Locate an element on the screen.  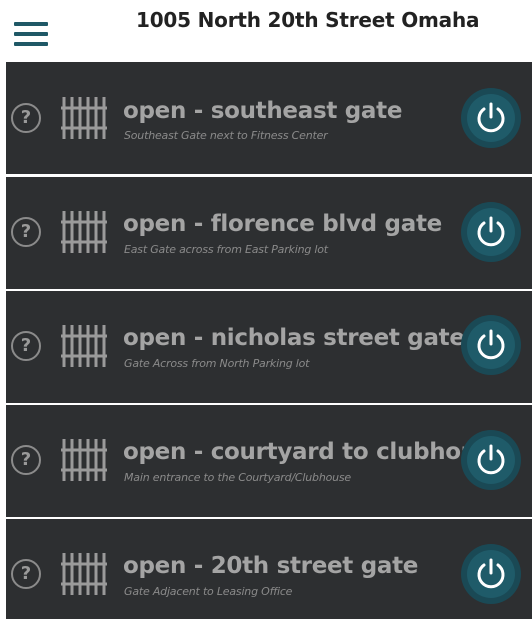
hamburger-menu-icon is located at coordinates (31, 34).